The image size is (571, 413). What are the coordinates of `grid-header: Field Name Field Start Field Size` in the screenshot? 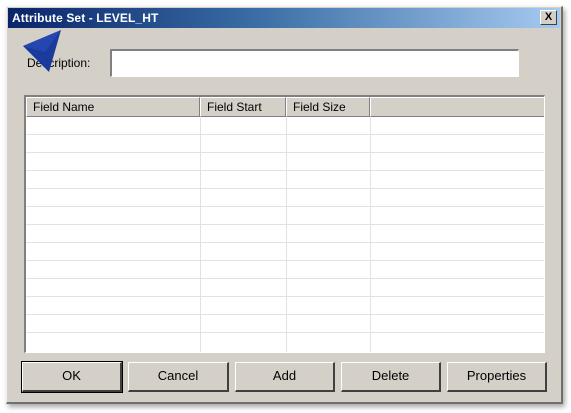 It's located at (285, 107).